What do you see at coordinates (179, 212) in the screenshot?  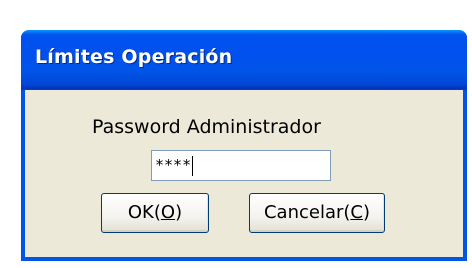 I see `ok-label-suffix: )` at bounding box center [179, 212].